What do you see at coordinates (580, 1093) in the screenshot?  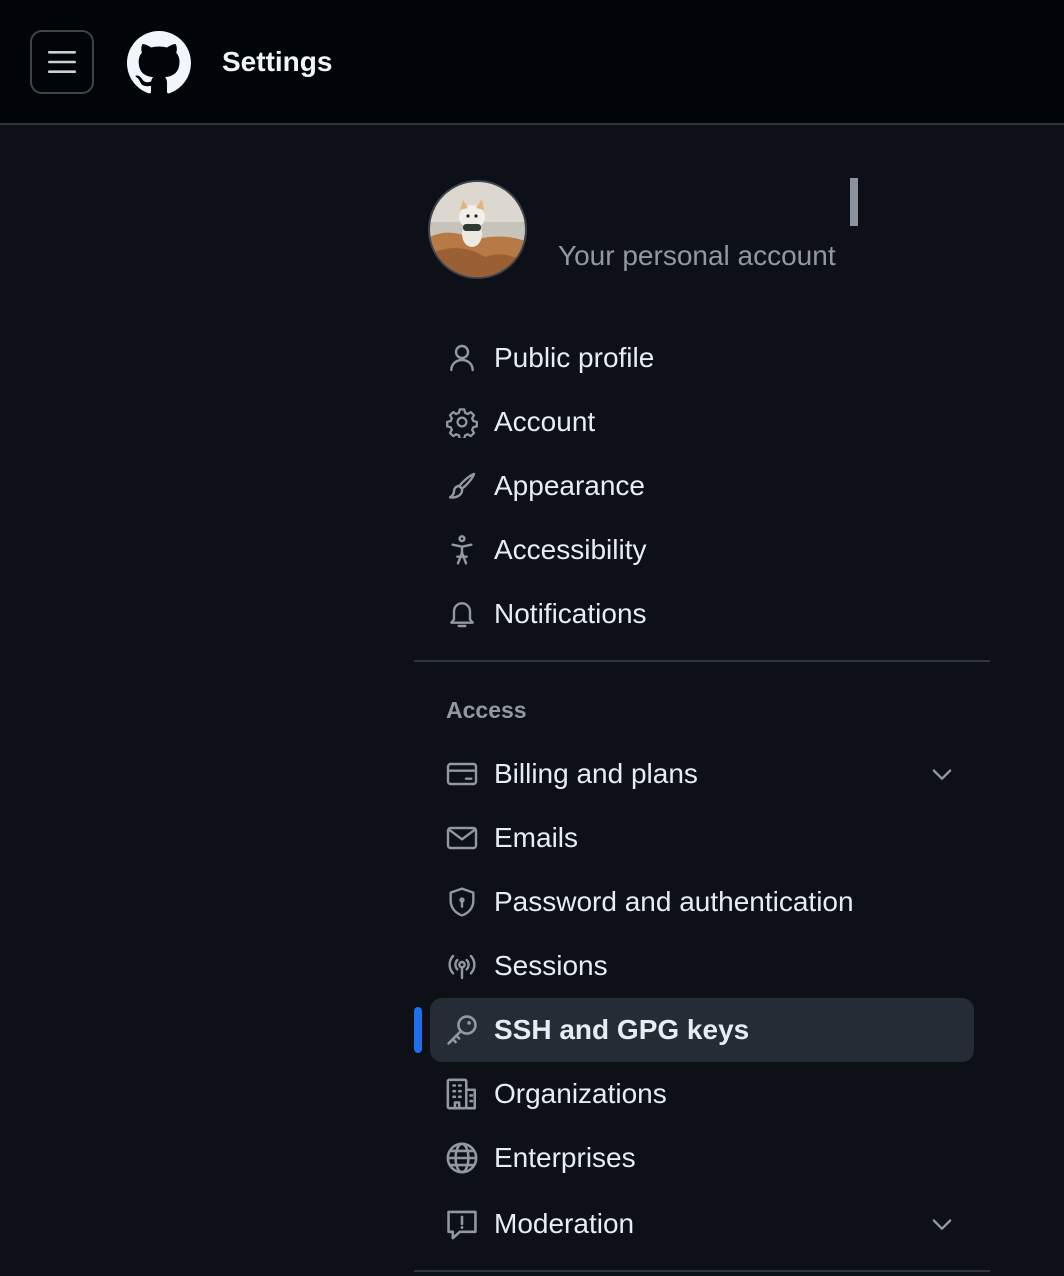 I see `nav-label: Organizations` at bounding box center [580, 1093].